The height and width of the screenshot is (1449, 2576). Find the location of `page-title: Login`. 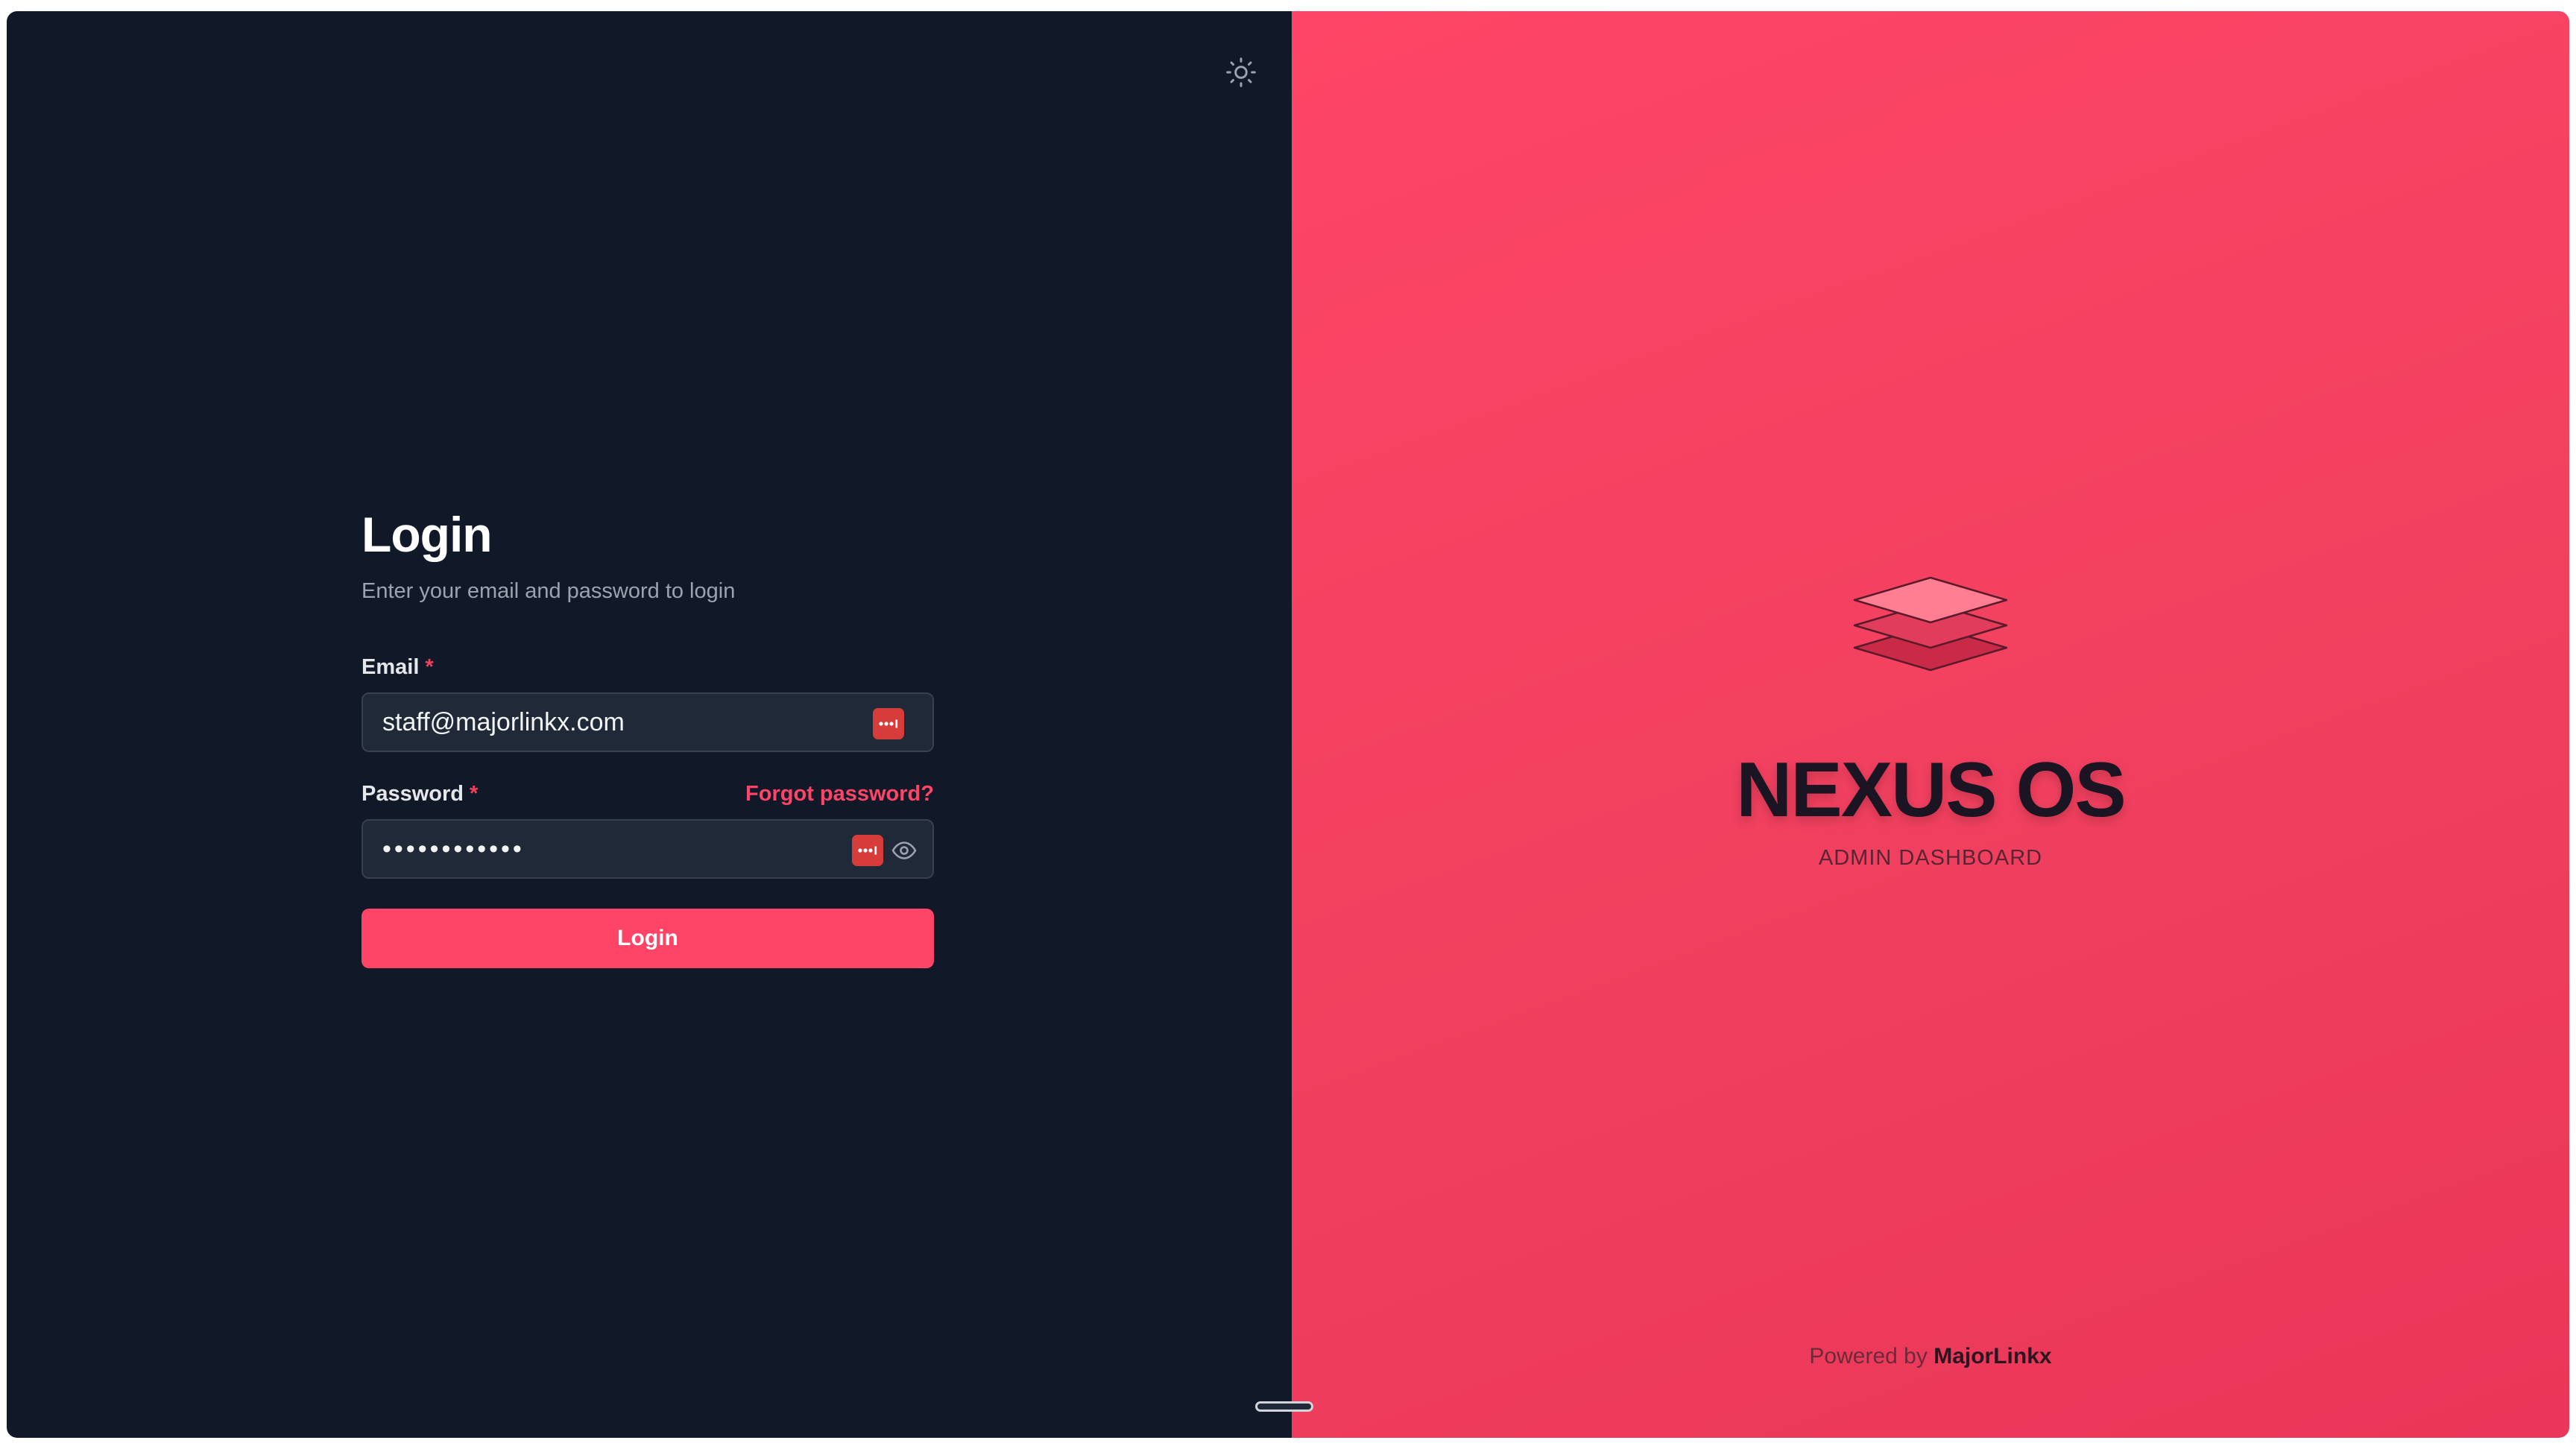

page-title: Login is located at coordinates (428, 534).